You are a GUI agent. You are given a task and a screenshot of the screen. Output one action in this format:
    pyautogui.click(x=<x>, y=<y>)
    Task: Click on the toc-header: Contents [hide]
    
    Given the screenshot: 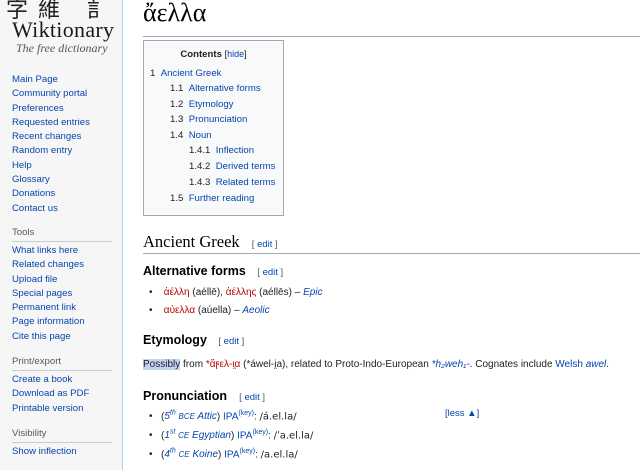 What is the action you would take?
    pyautogui.click(x=213, y=54)
    